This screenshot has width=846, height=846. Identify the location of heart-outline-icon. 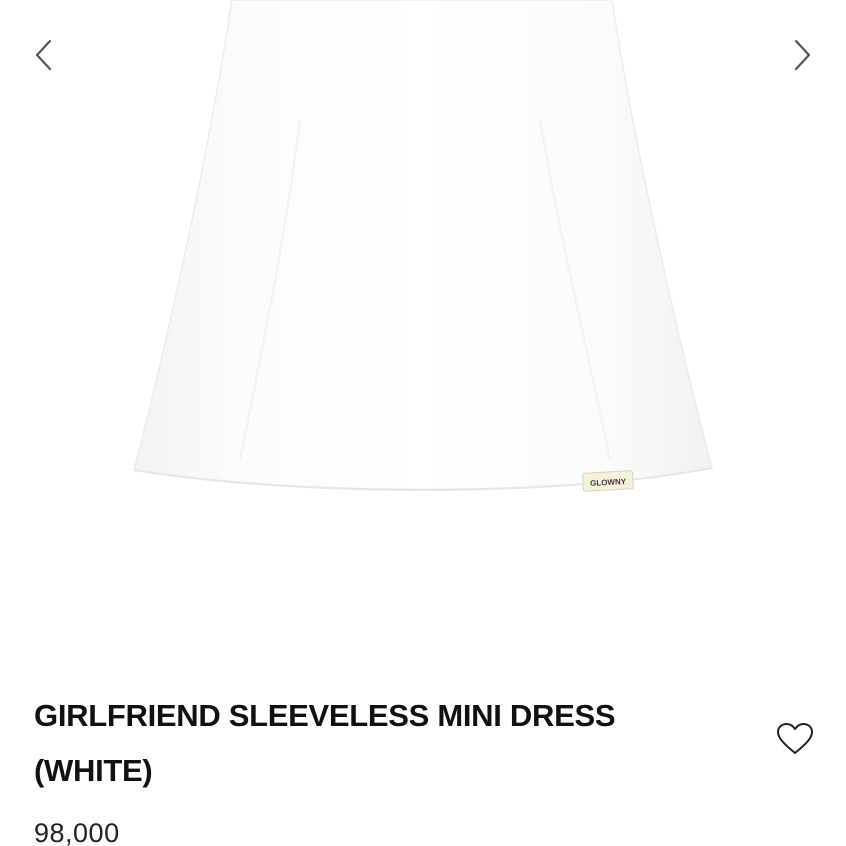
(795, 738).